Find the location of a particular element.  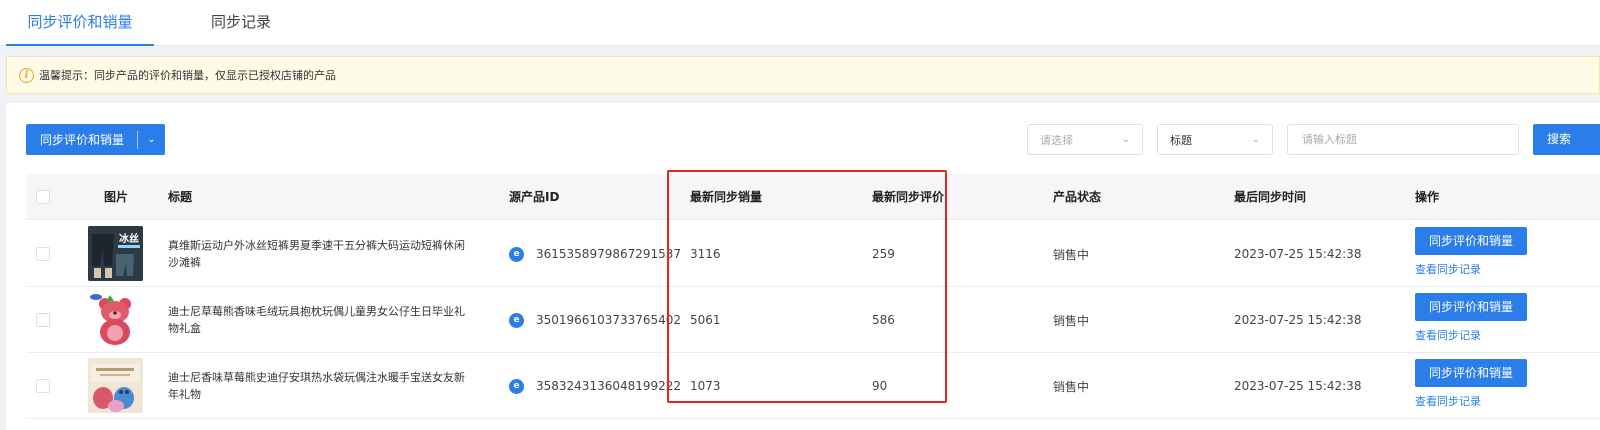

header-ops: 操作 is located at coordinates (1427, 197).